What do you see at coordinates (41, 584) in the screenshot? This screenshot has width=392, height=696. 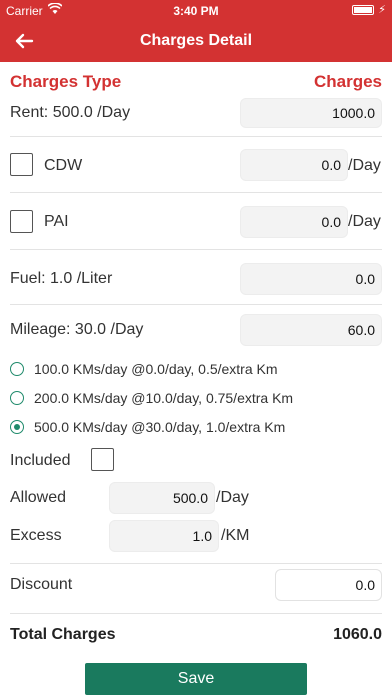 I see `discount-label: Discount` at bounding box center [41, 584].